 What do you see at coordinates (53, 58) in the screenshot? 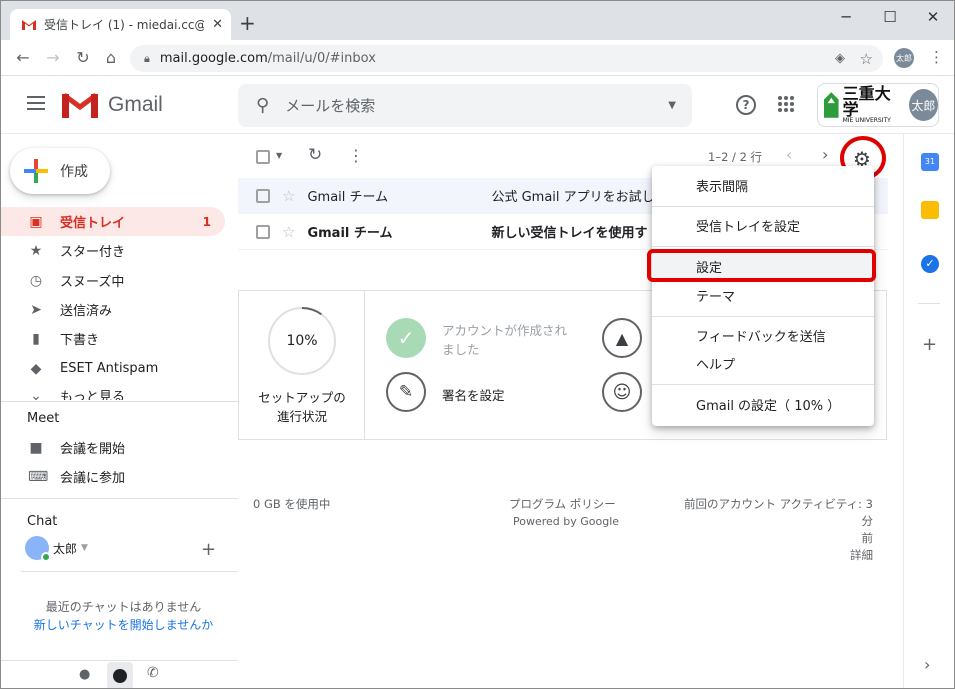
I see `forward-icon: →` at bounding box center [53, 58].